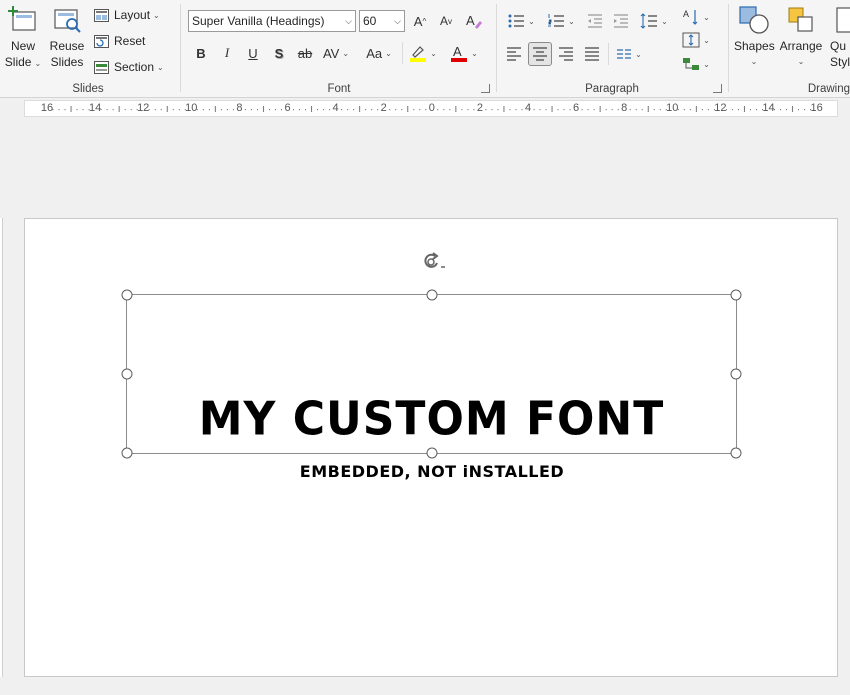 The image size is (850, 695). Describe the element at coordinates (496, 48) in the screenshot. I see `separator` at that location.